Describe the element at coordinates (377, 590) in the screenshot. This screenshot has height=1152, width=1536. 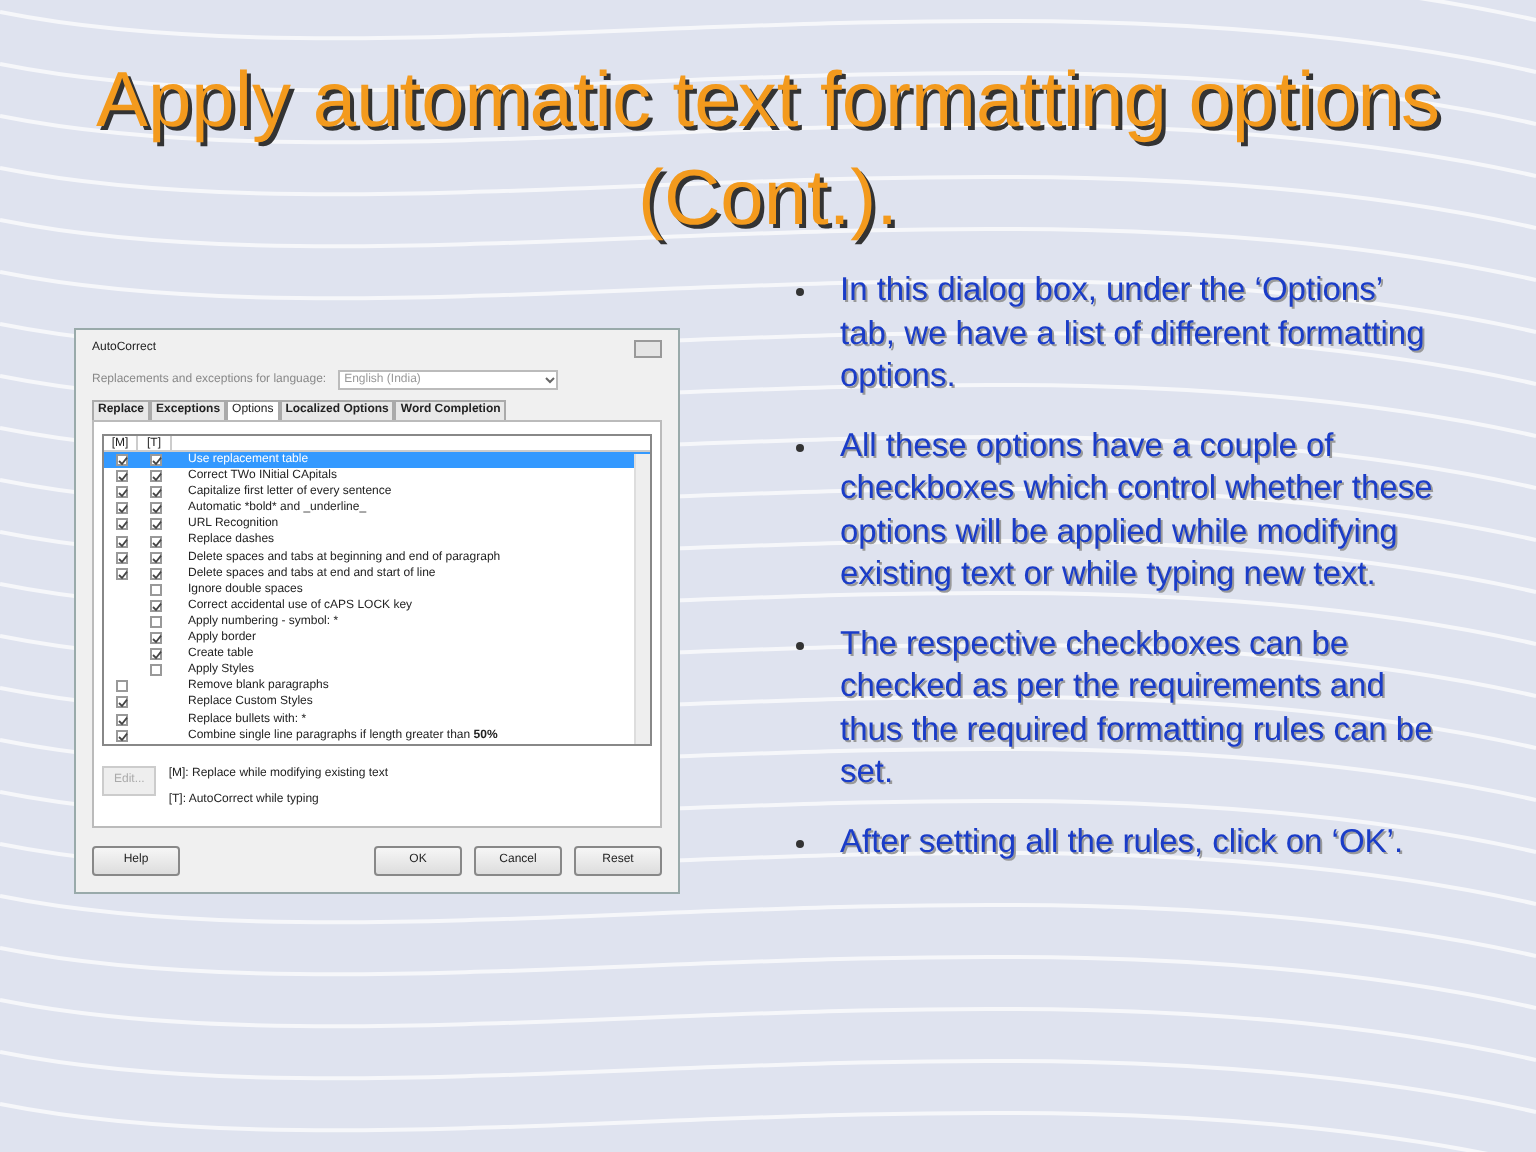
I see `options-list` at that location.